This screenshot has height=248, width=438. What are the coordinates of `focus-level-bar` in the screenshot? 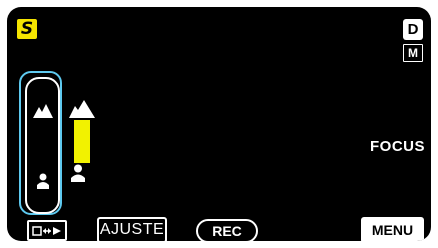 It's located at (82, 141).